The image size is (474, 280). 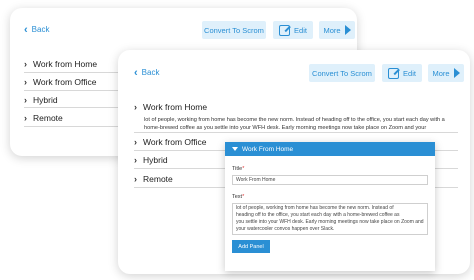 What do you see at coordinates (256, 180) in the screenshot?
I see `title-input-value: Work From Home` at bounding box center [256, 180].